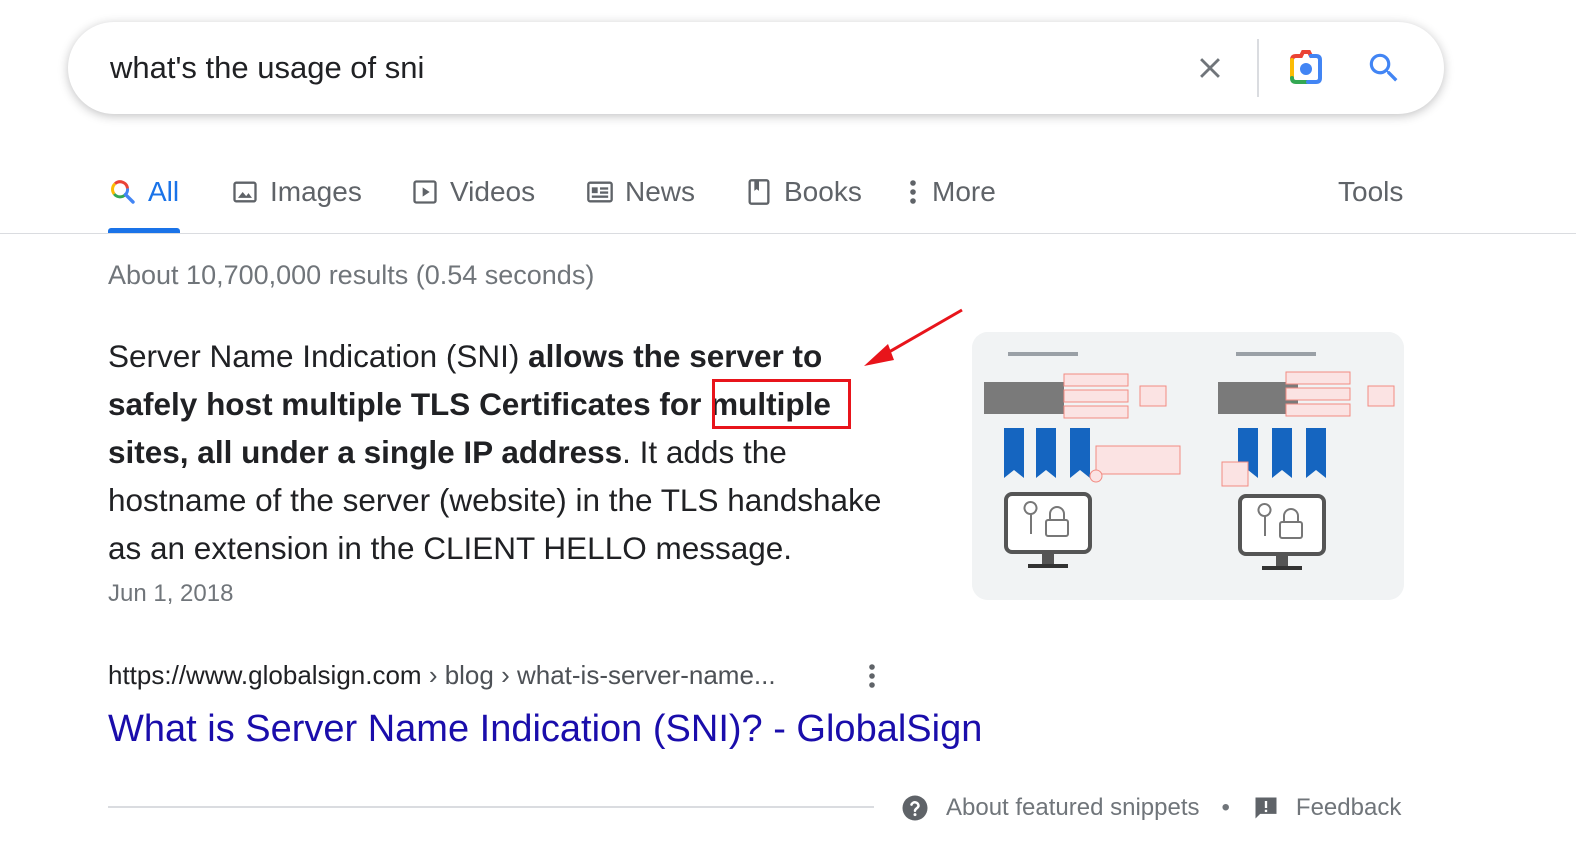 This screenshot has height=844, width=1576. I want to click on search-bar-divider, so click(1258, 68).